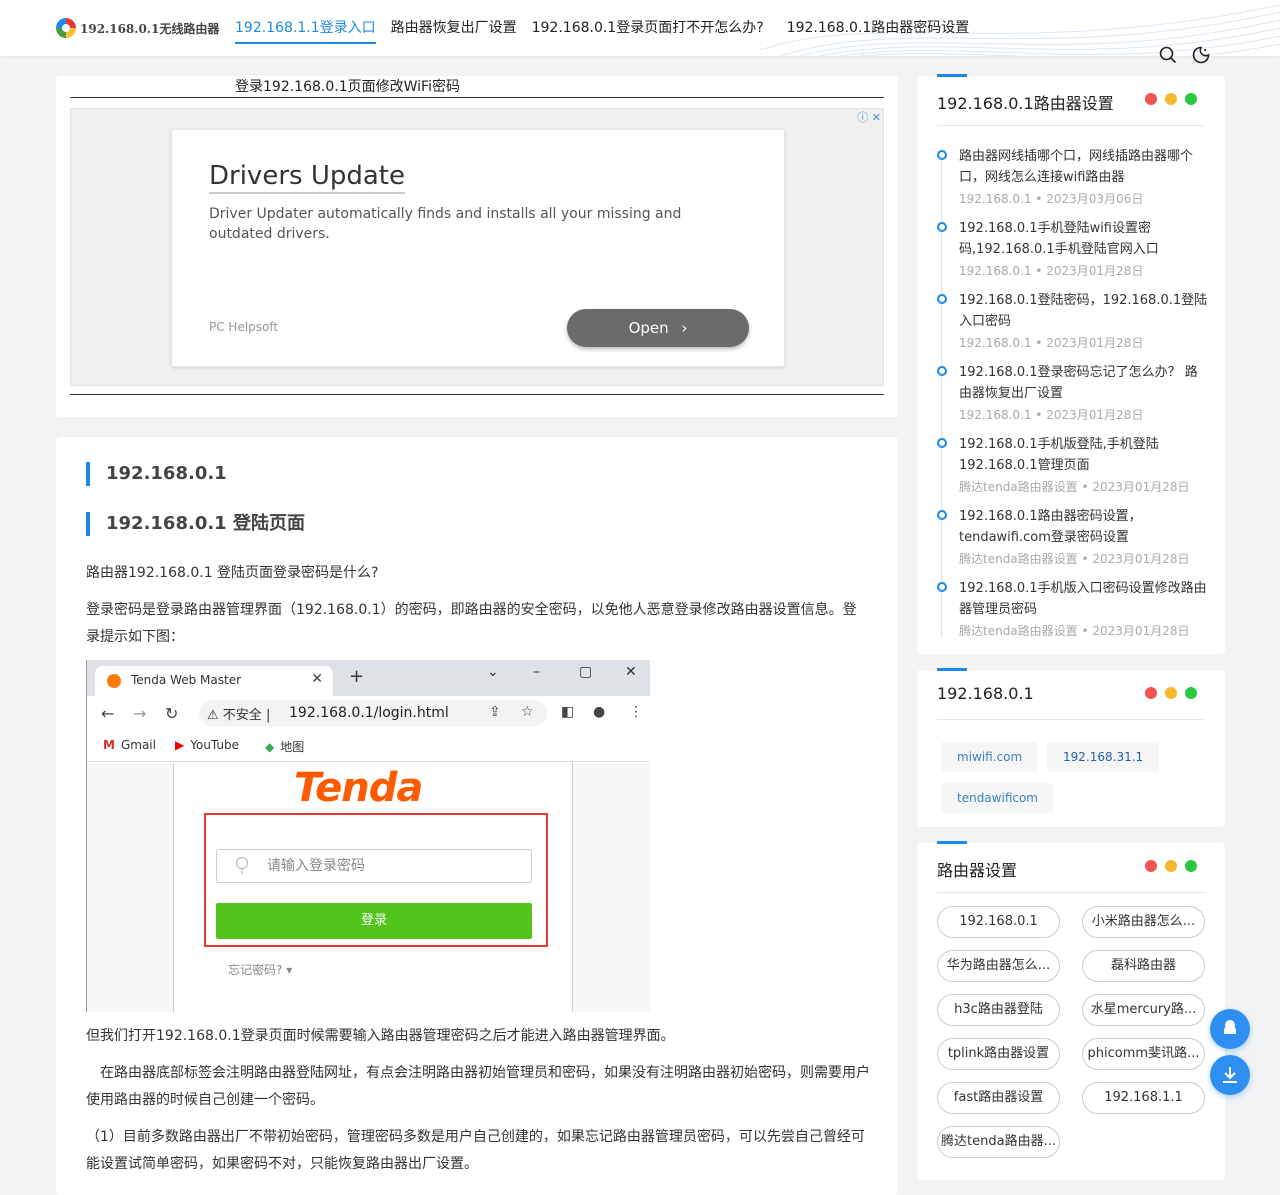 The image size is (1280, 1195). I want to click on article-heading-2: 192.168.0.1 登陆页面, so click(195, 524).